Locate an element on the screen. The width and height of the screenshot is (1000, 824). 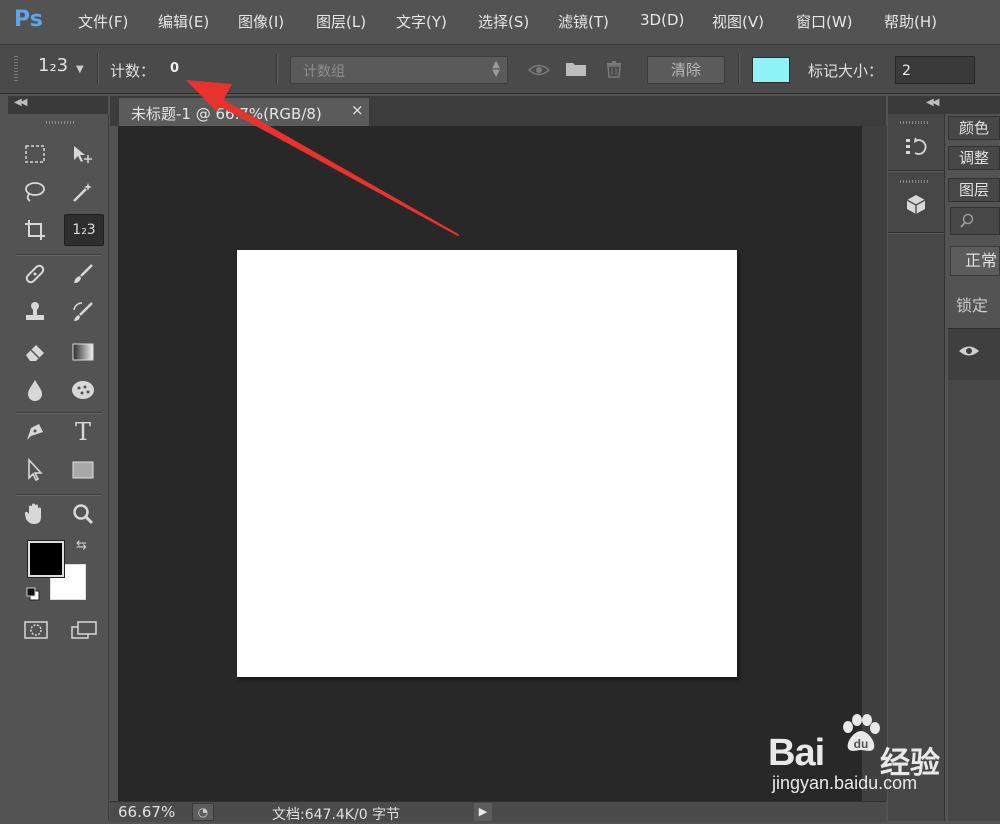
lasso-tool-icon is located at coordinates (35, 192).